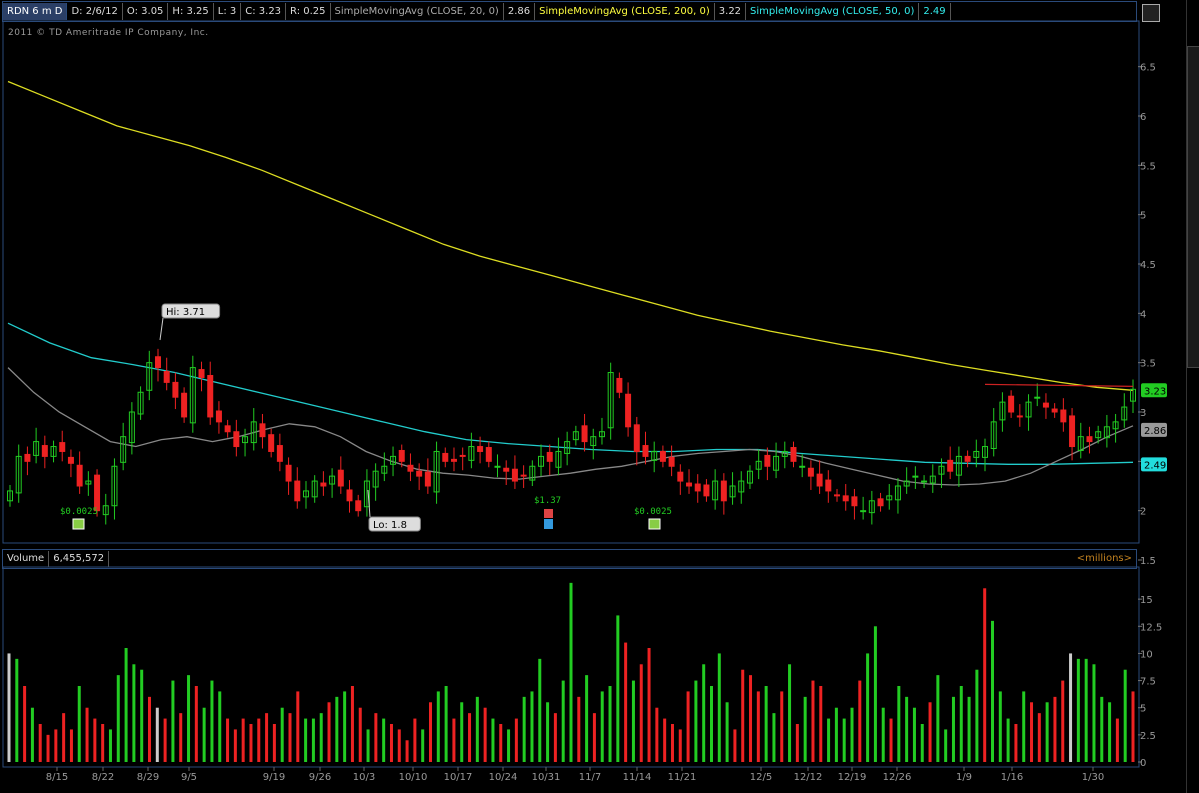 The width and height of the screenshot is (1199, 793). What do you see at coordinates (1012, 777) in the screenshot?
I see `x-tick-label: 1/16` at bounding box center [1012, 777].